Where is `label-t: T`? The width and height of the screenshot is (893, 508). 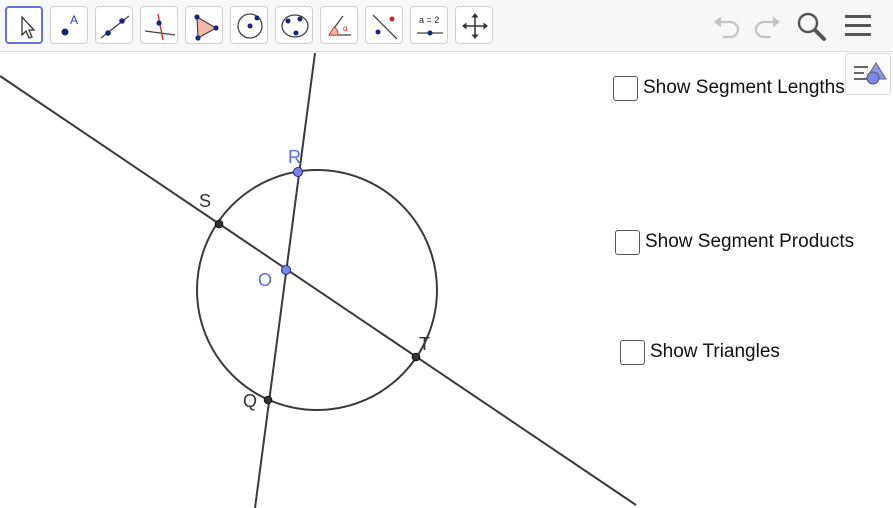 label-t: T is located at coordinates (424, 344).